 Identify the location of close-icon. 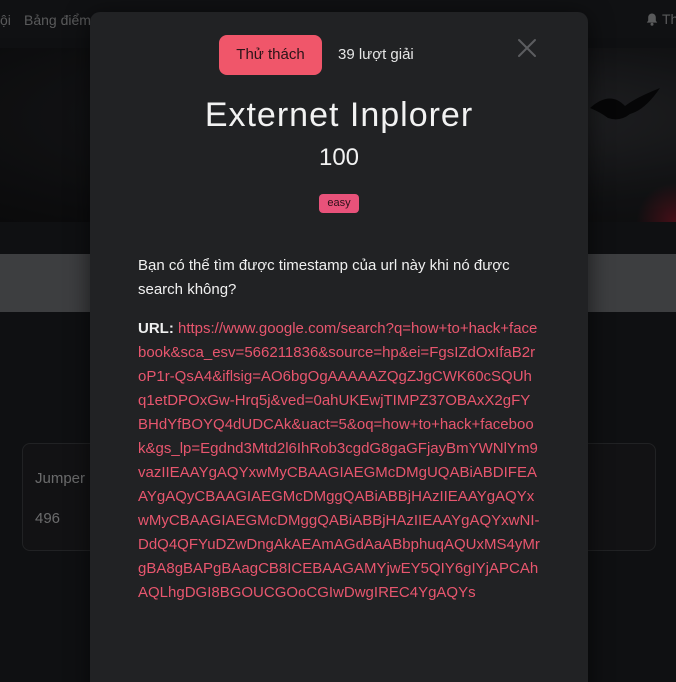
(527, 48).